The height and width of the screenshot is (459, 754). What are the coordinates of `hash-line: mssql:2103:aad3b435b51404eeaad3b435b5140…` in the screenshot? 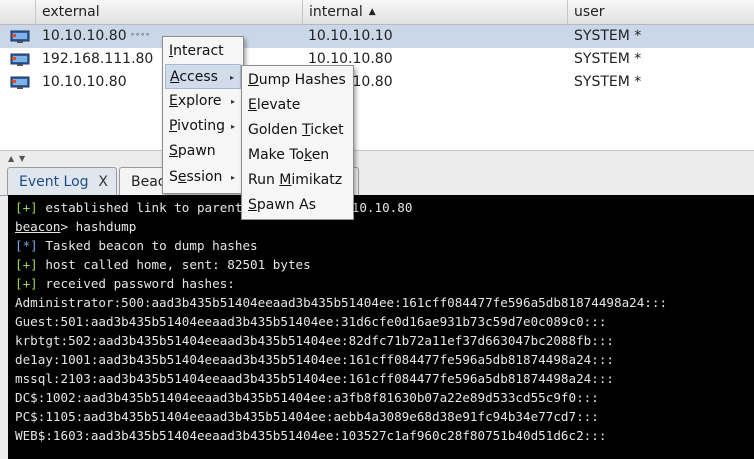 It's located at (314, 378).